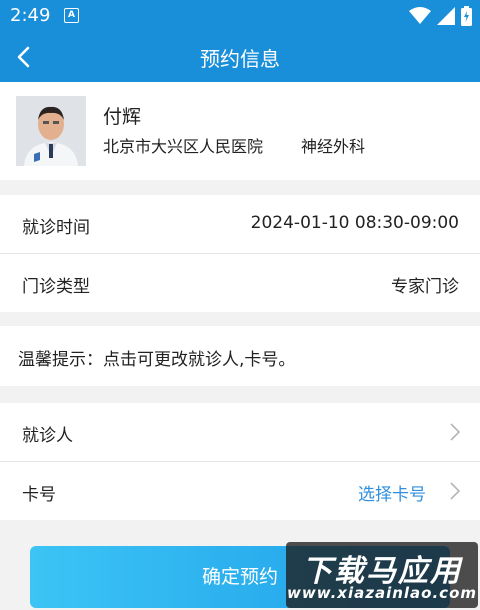 The width and height of the screenshot is (480, 610). I want to click on tip-banner: 温馨提示：点击可更改就诊人,卡号。, so click(240, 356).